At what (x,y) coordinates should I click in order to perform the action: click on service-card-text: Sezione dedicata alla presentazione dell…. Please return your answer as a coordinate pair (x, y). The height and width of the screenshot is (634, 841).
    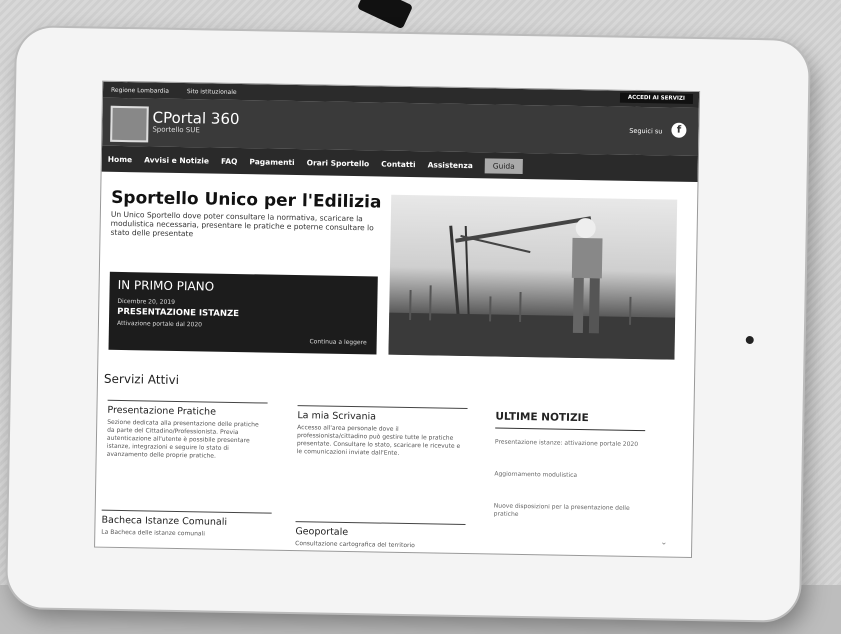
    Looking at the image, I should click on (182, 439).